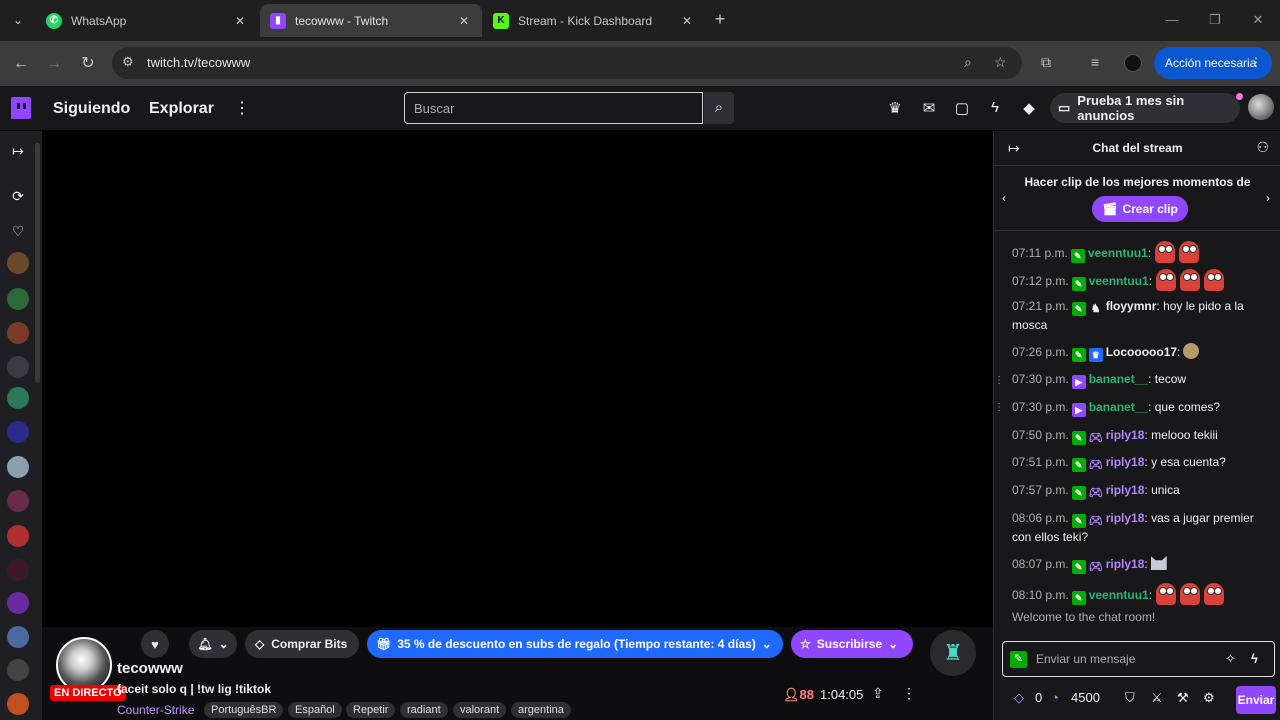  Describe the element at coordinates (150, 668) in the screenshot. I see `channel-name: tecowww` at that location.